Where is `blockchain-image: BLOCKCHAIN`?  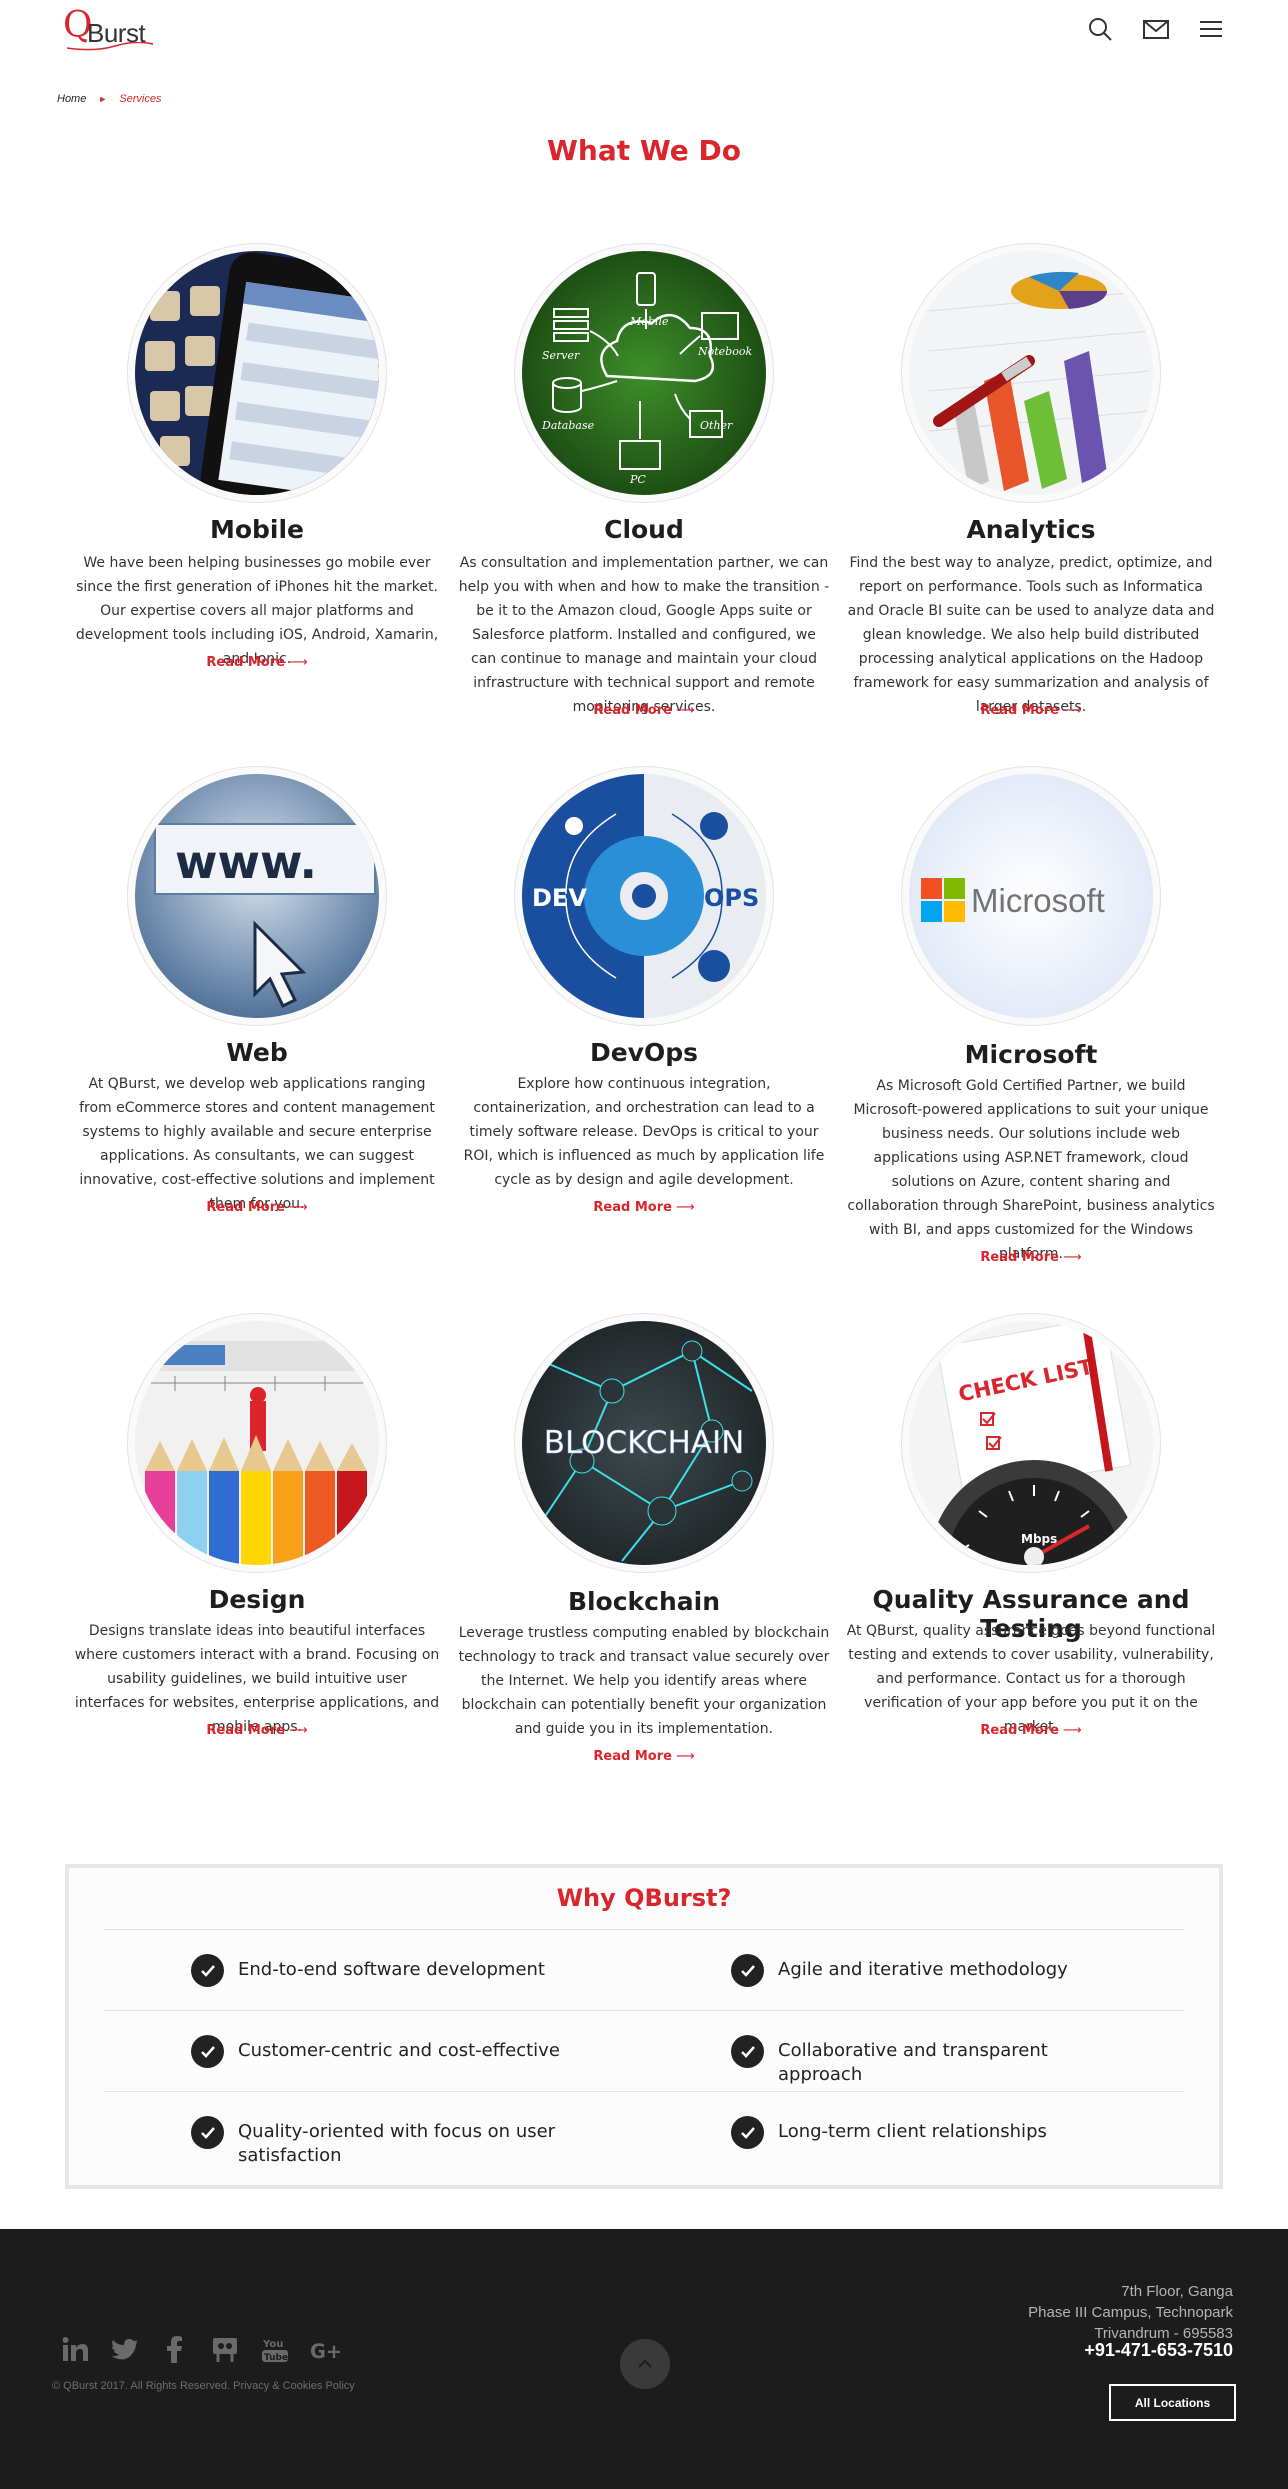 blockchain-image: BLOCKCHAIN is located at coordinates (644, 1443).